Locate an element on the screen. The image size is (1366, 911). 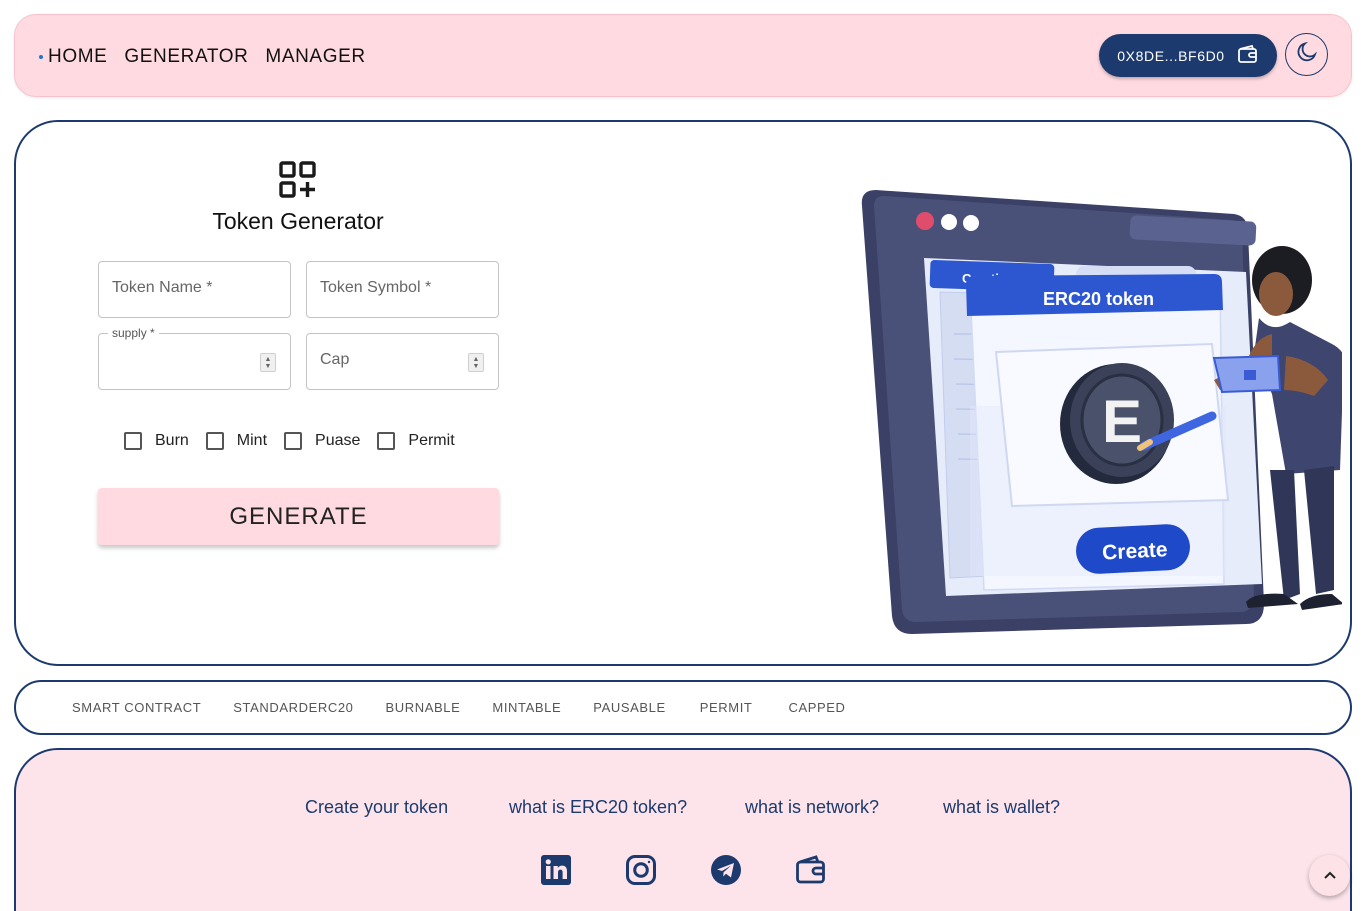
mint-checkbox is located at coordinates (214, 441).